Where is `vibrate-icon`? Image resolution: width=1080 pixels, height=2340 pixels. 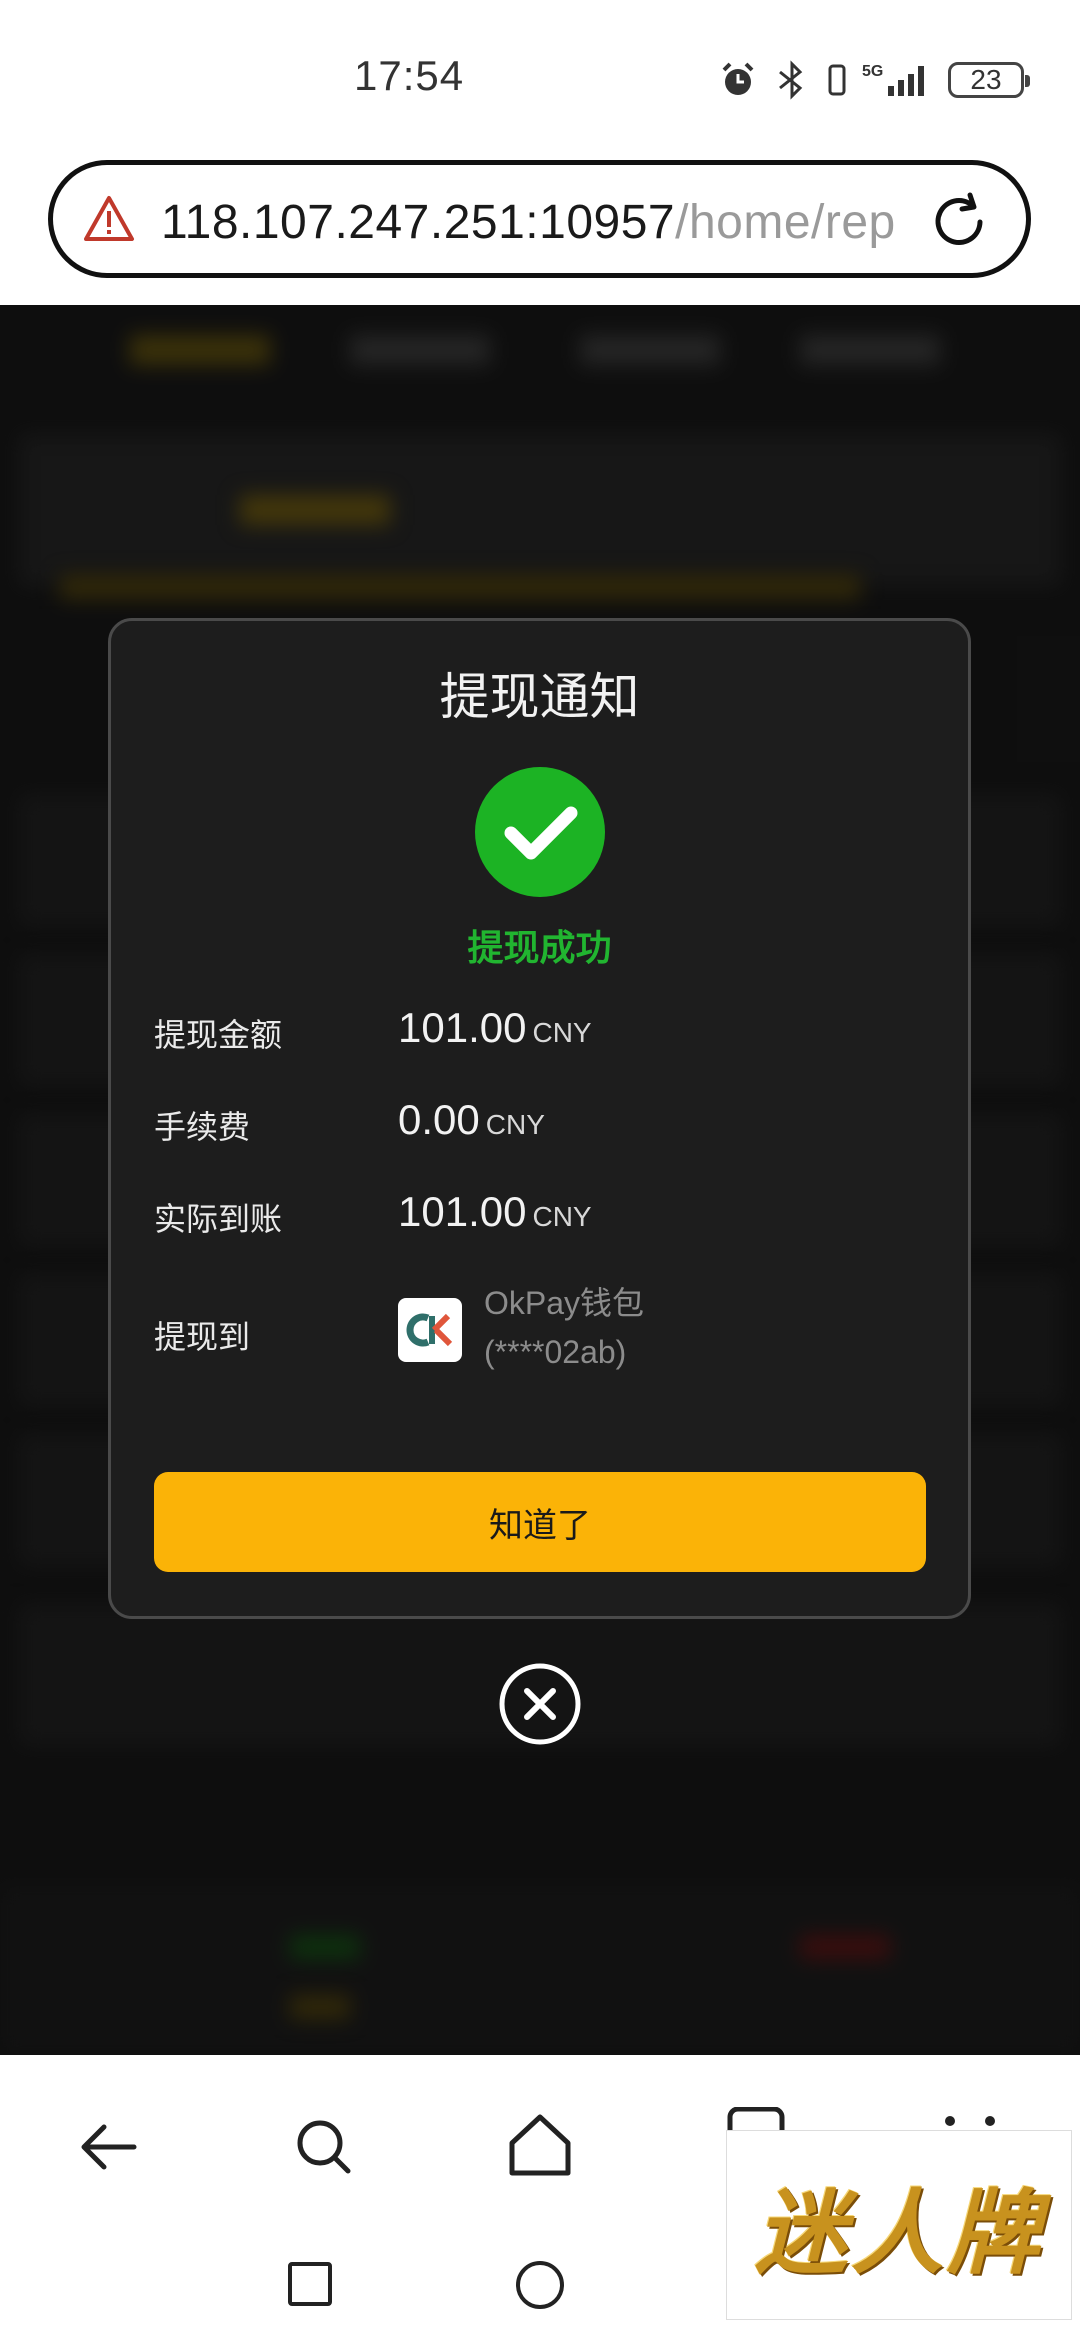 vibrate-icon is located at coordinates (837, 80).